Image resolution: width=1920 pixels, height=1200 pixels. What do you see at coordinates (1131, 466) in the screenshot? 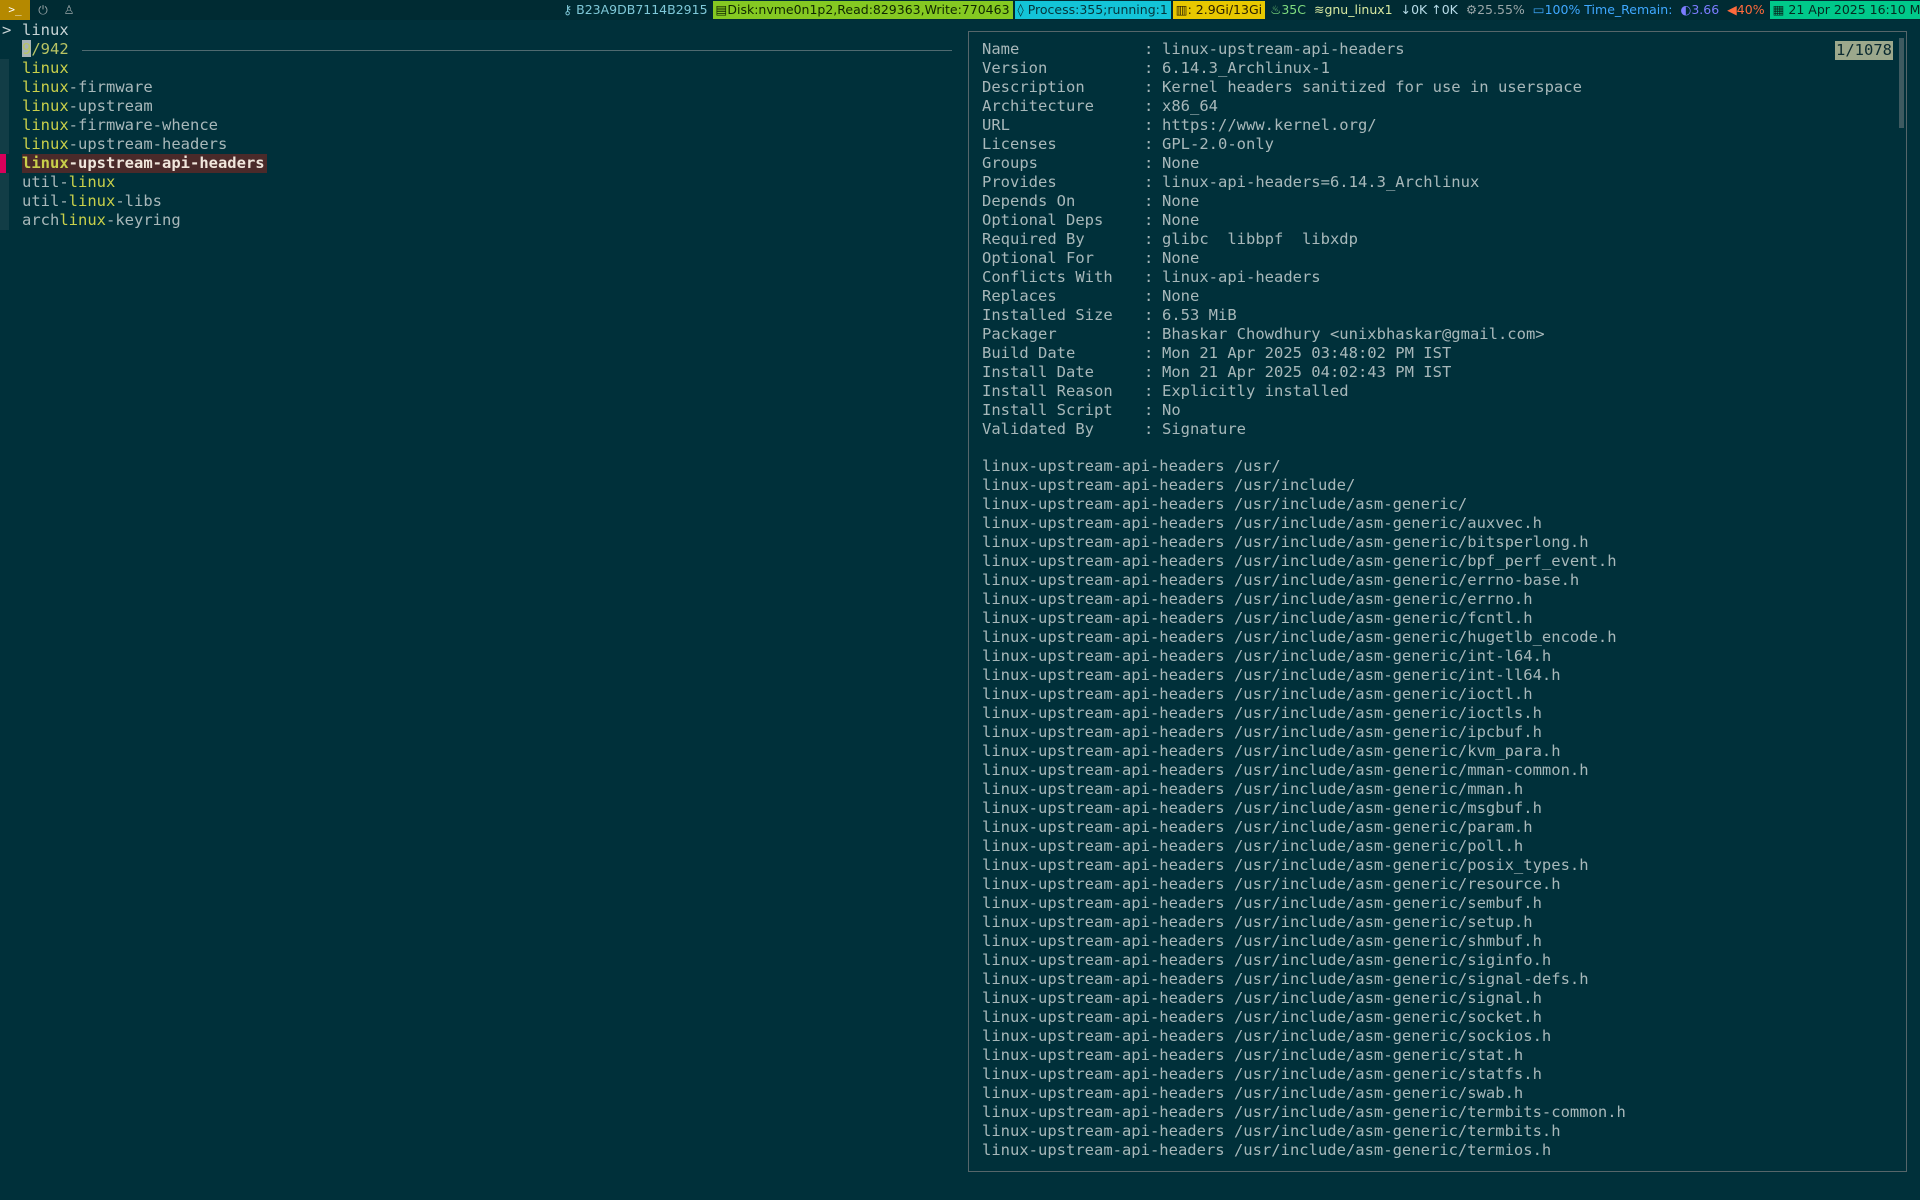
I see `file-row: linux-upstream-api-headers /usr/` at bounding box center [1131, 466].